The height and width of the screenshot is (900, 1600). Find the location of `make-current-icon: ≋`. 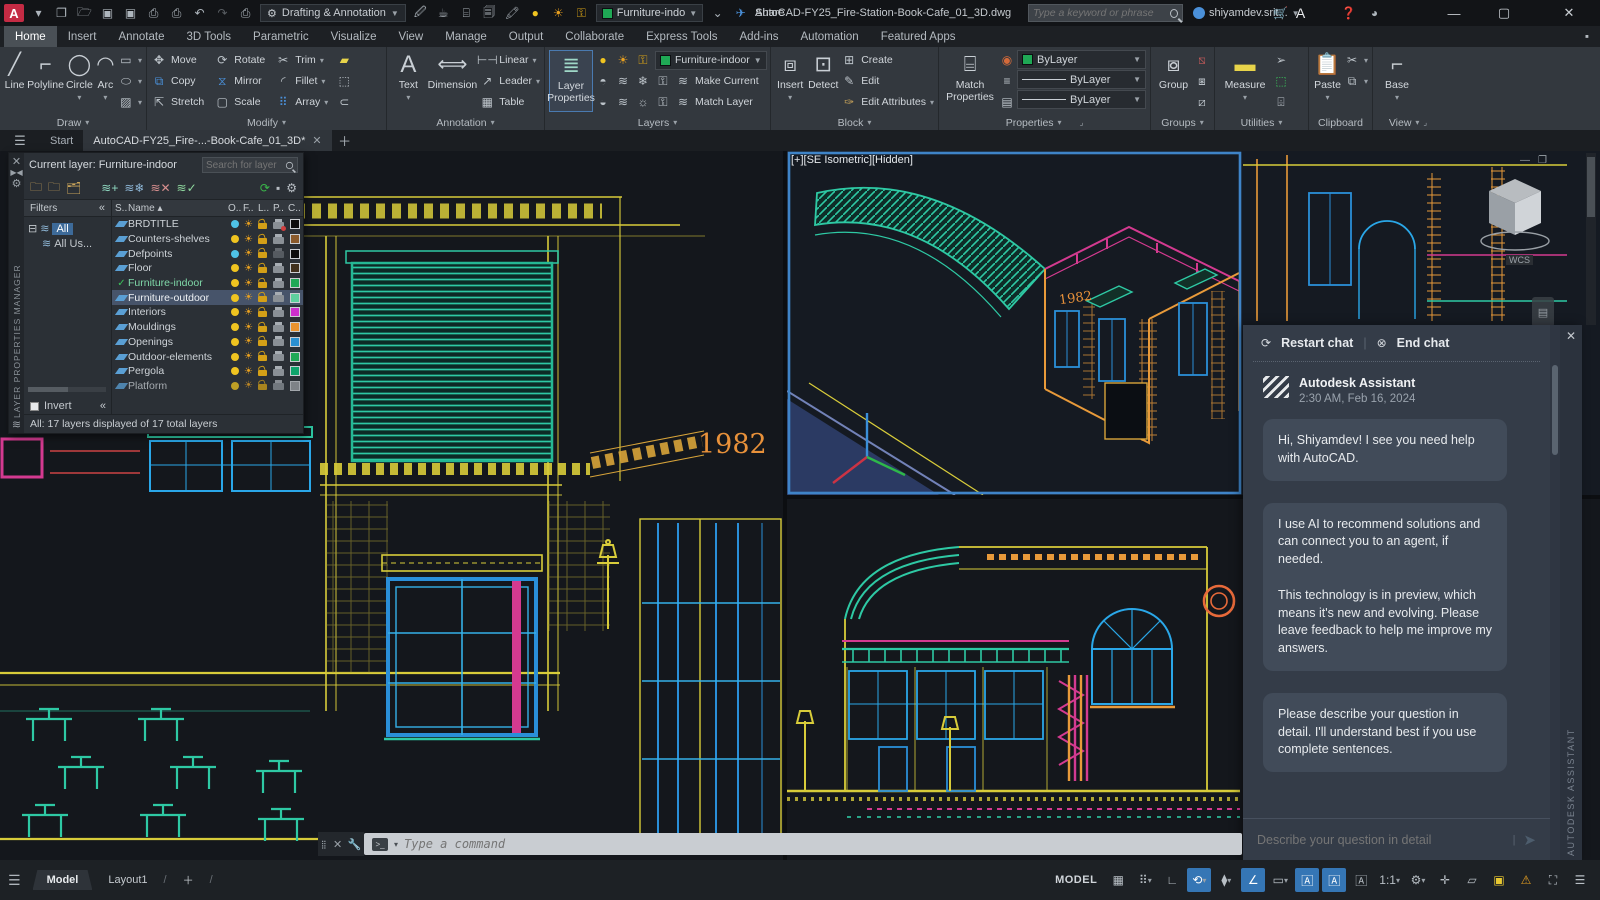

make-current-icon: ≋ is located at coordinates (683, 81).